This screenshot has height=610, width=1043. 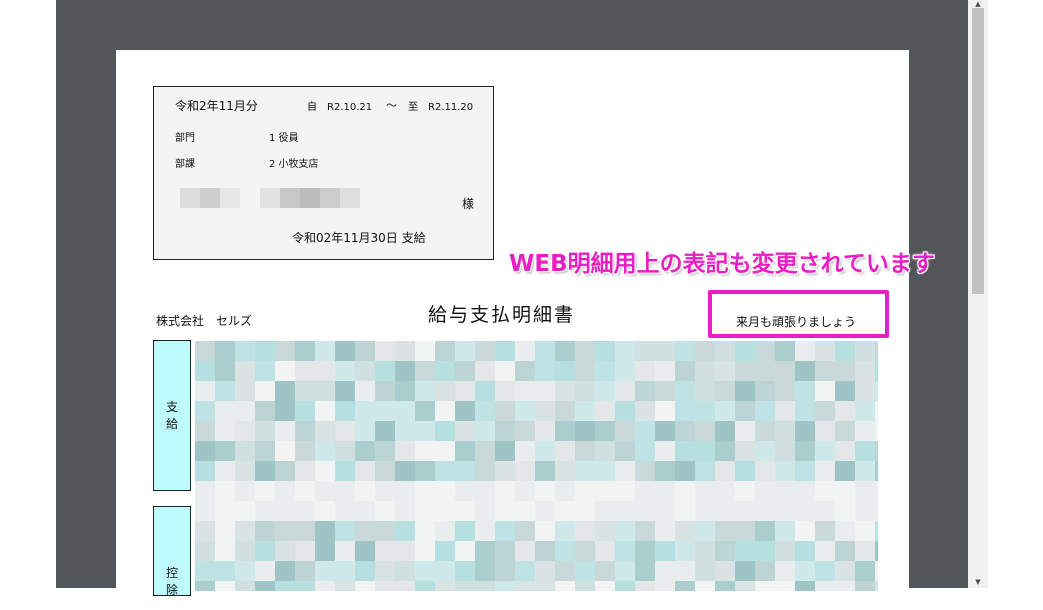 I want to click on department-label: 部門, so click(x=185, y=138).